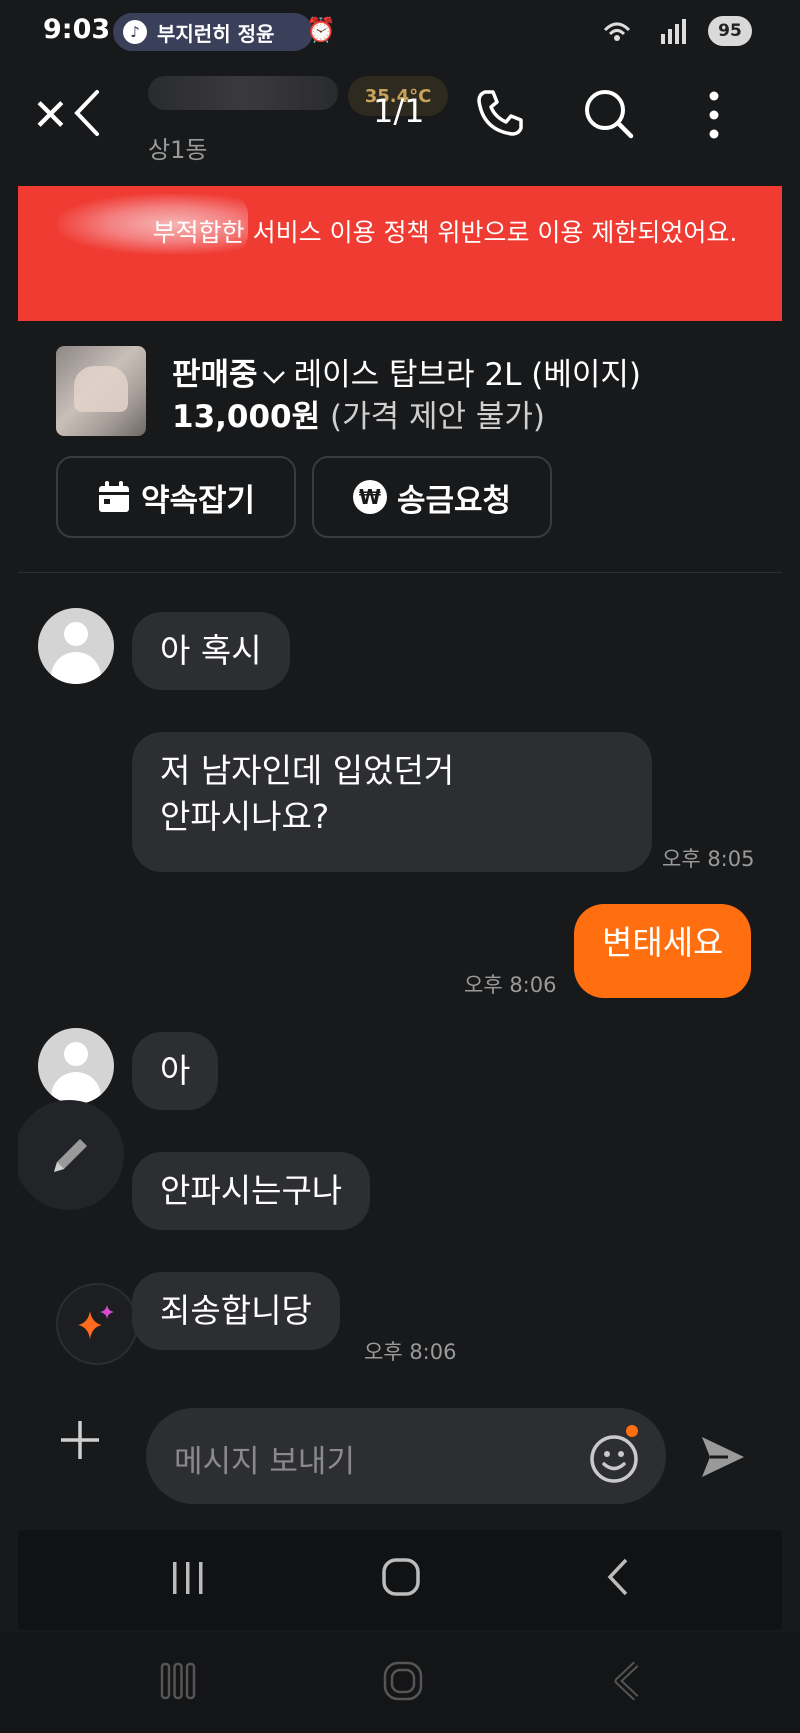 This screenshot has height=1733, width=800. I want to click on outer-navigation-bar, so click(400, 1682).